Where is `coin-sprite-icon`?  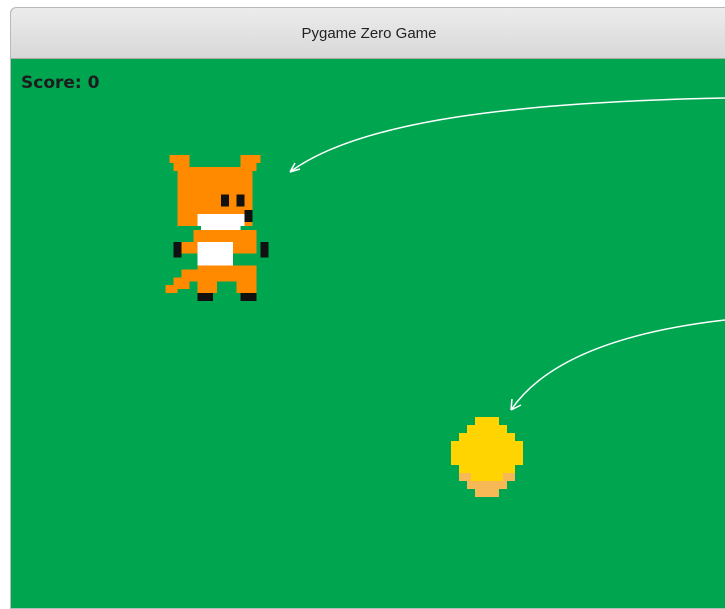 coin-sprite-icon is located at coordinates (487, 457).